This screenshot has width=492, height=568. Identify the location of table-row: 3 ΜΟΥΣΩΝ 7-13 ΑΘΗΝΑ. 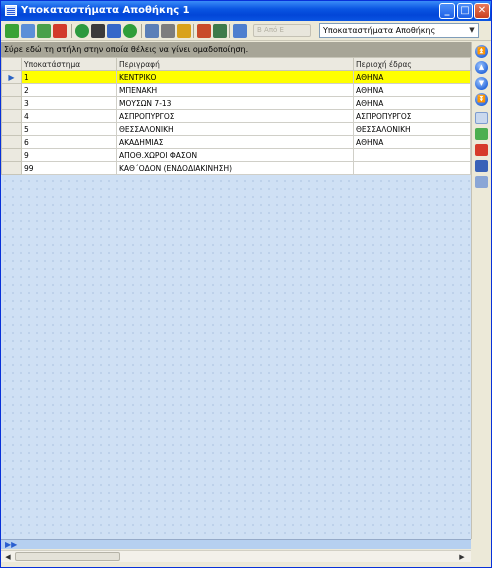
(236, 103).